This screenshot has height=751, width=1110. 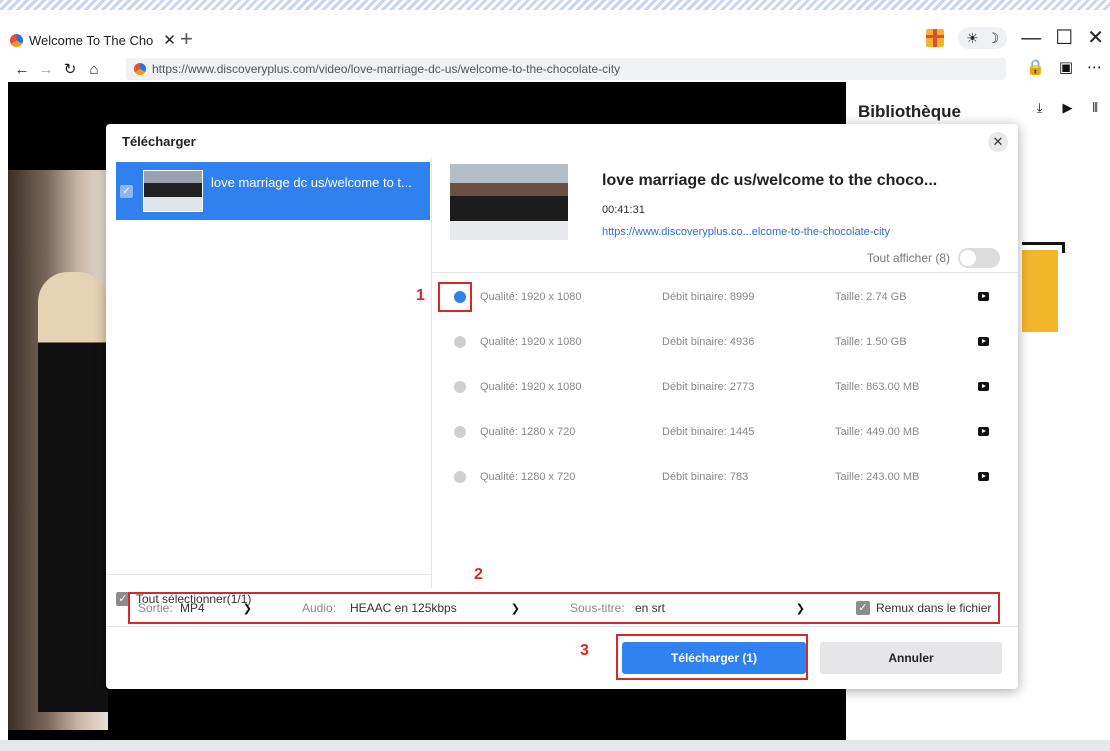 I want to click on tab-close-icon: ✕, so click(x=169, y=40).